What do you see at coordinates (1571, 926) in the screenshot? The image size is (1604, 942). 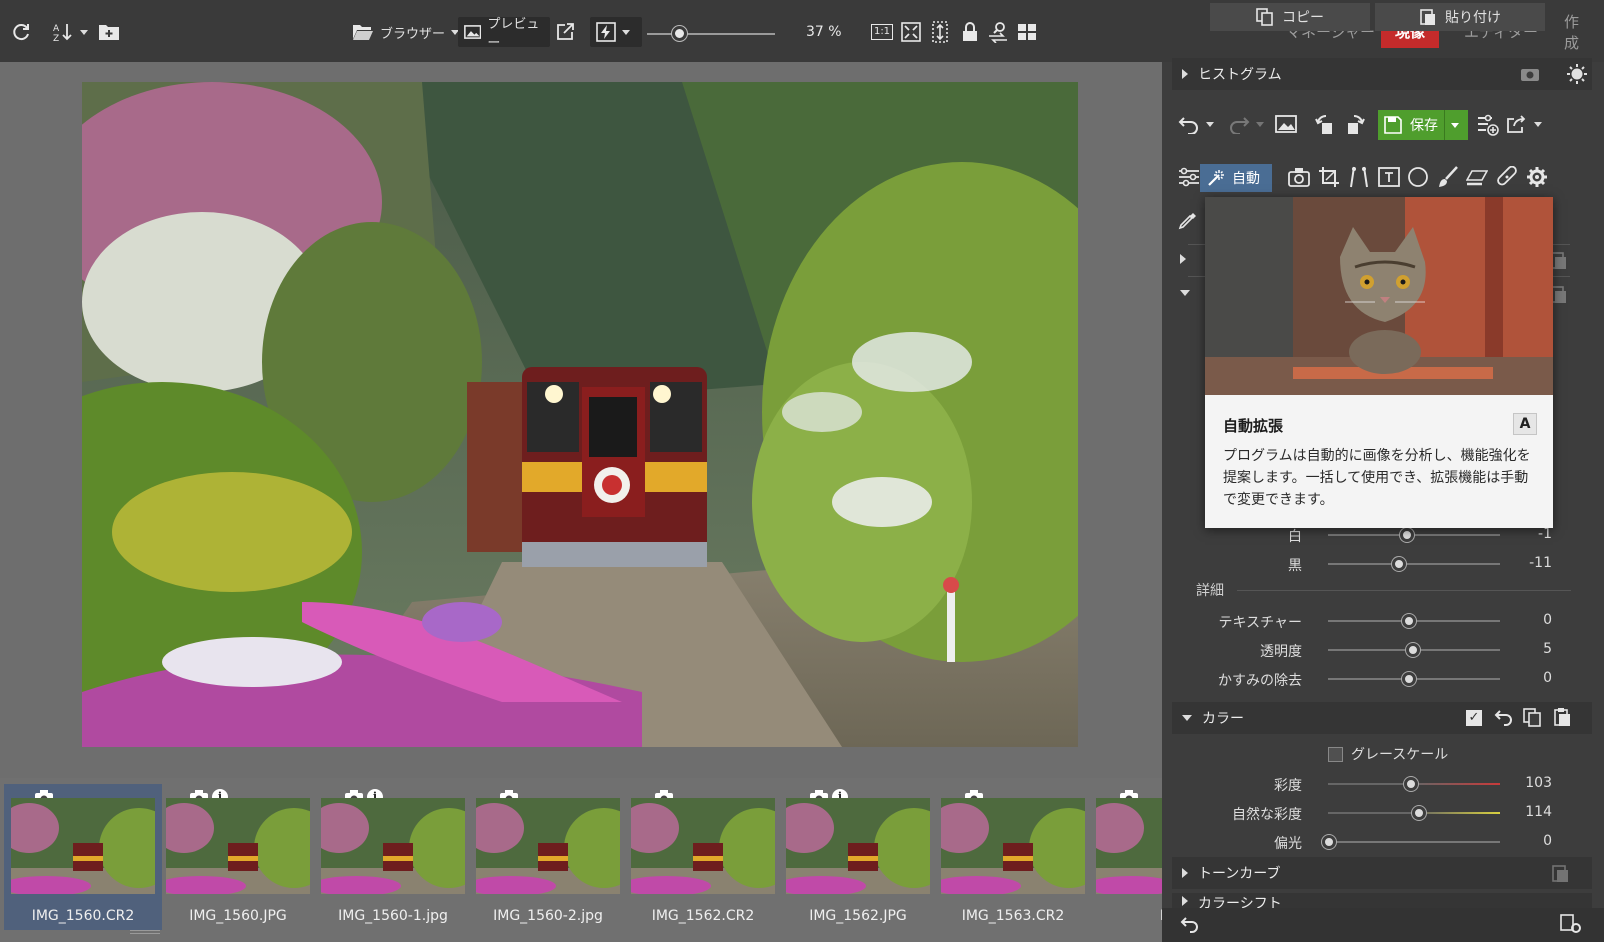 I see `paste-options-icon` at bounding box center [1571, 926].